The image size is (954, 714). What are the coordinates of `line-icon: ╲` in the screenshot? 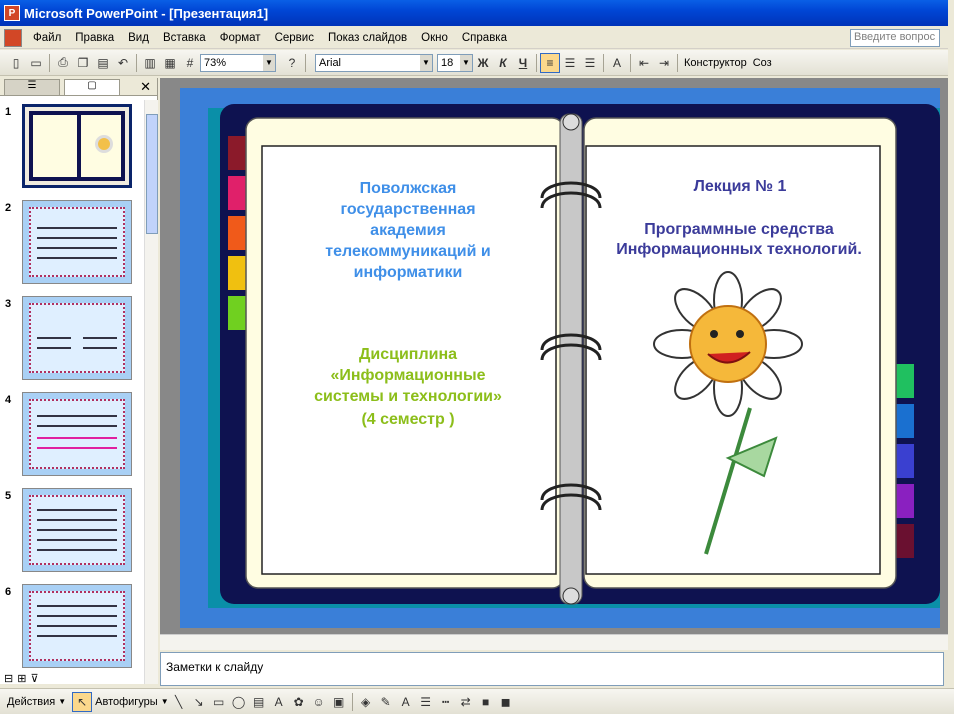 It's located at (179, 702).